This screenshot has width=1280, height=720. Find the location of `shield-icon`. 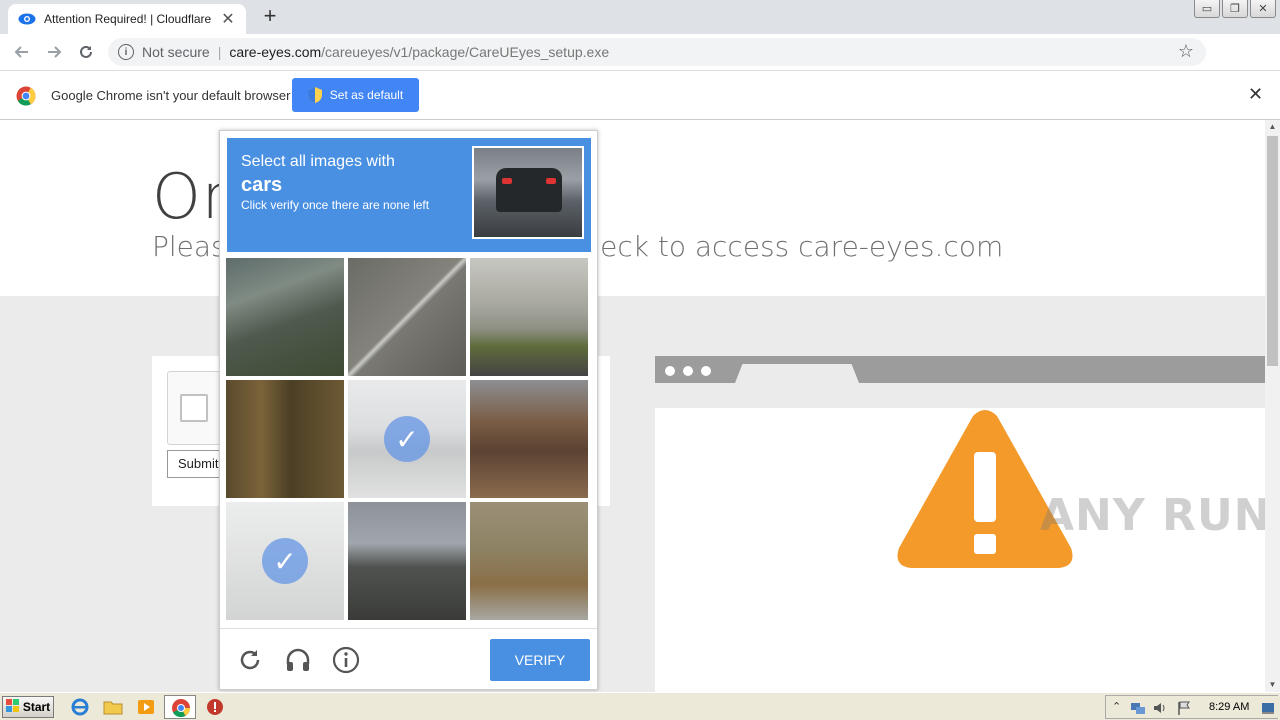

shield-icon is located at coordinates (314, 95).